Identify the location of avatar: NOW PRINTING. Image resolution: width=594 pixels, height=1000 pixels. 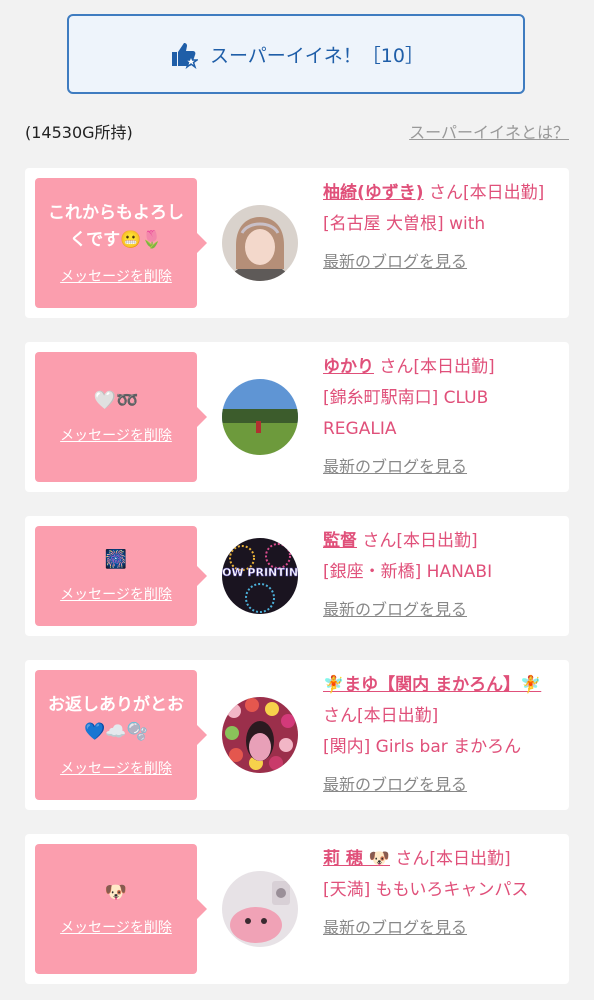
(260, 576).